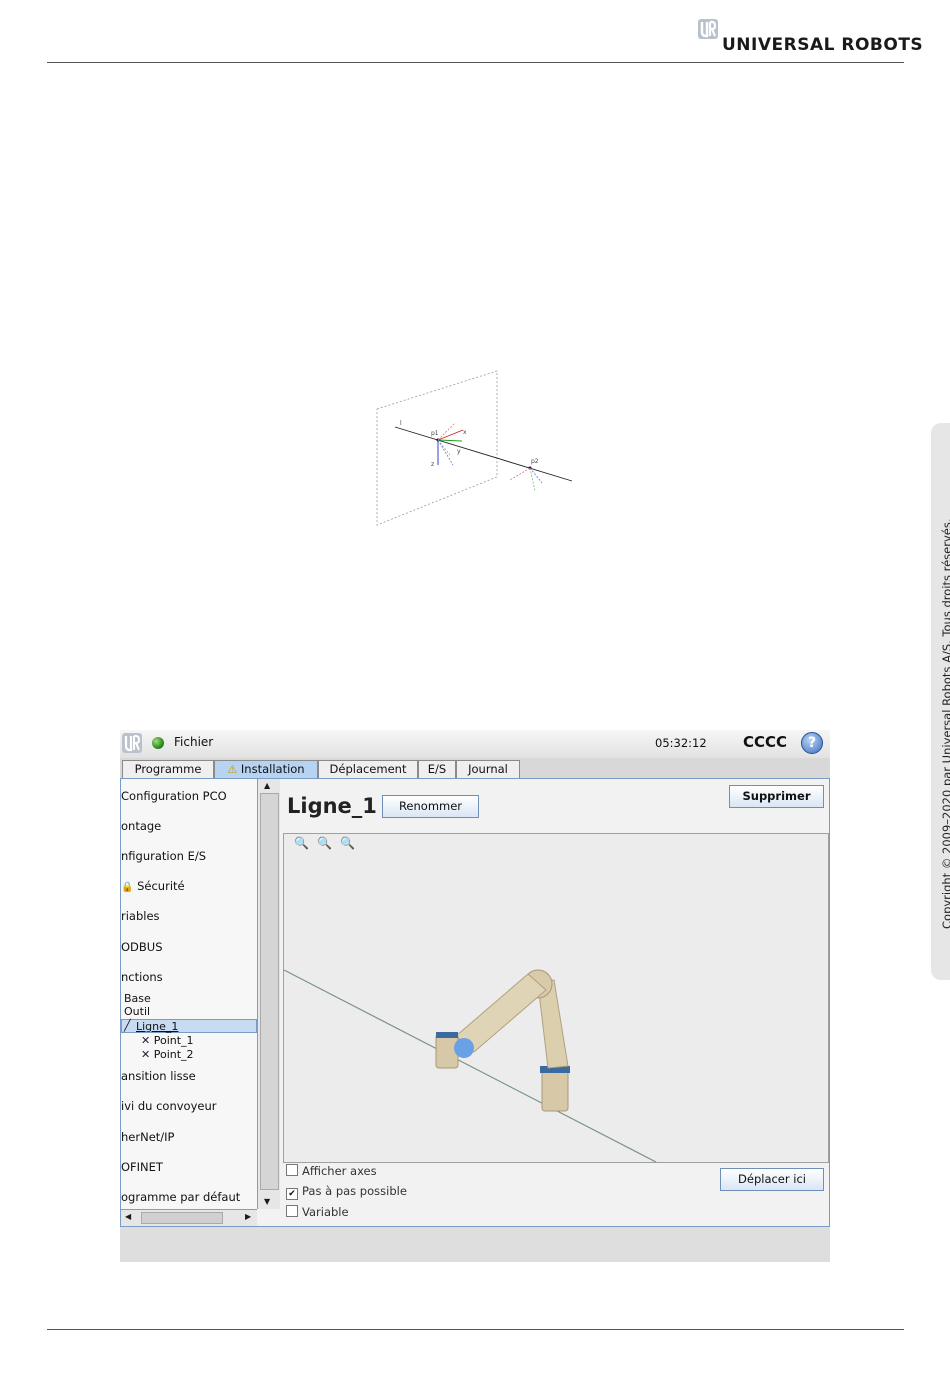 Image resolution: width=950 pixels, height=1378 pixels. I want to click on option-variable: Variable, so click(317, 1212).